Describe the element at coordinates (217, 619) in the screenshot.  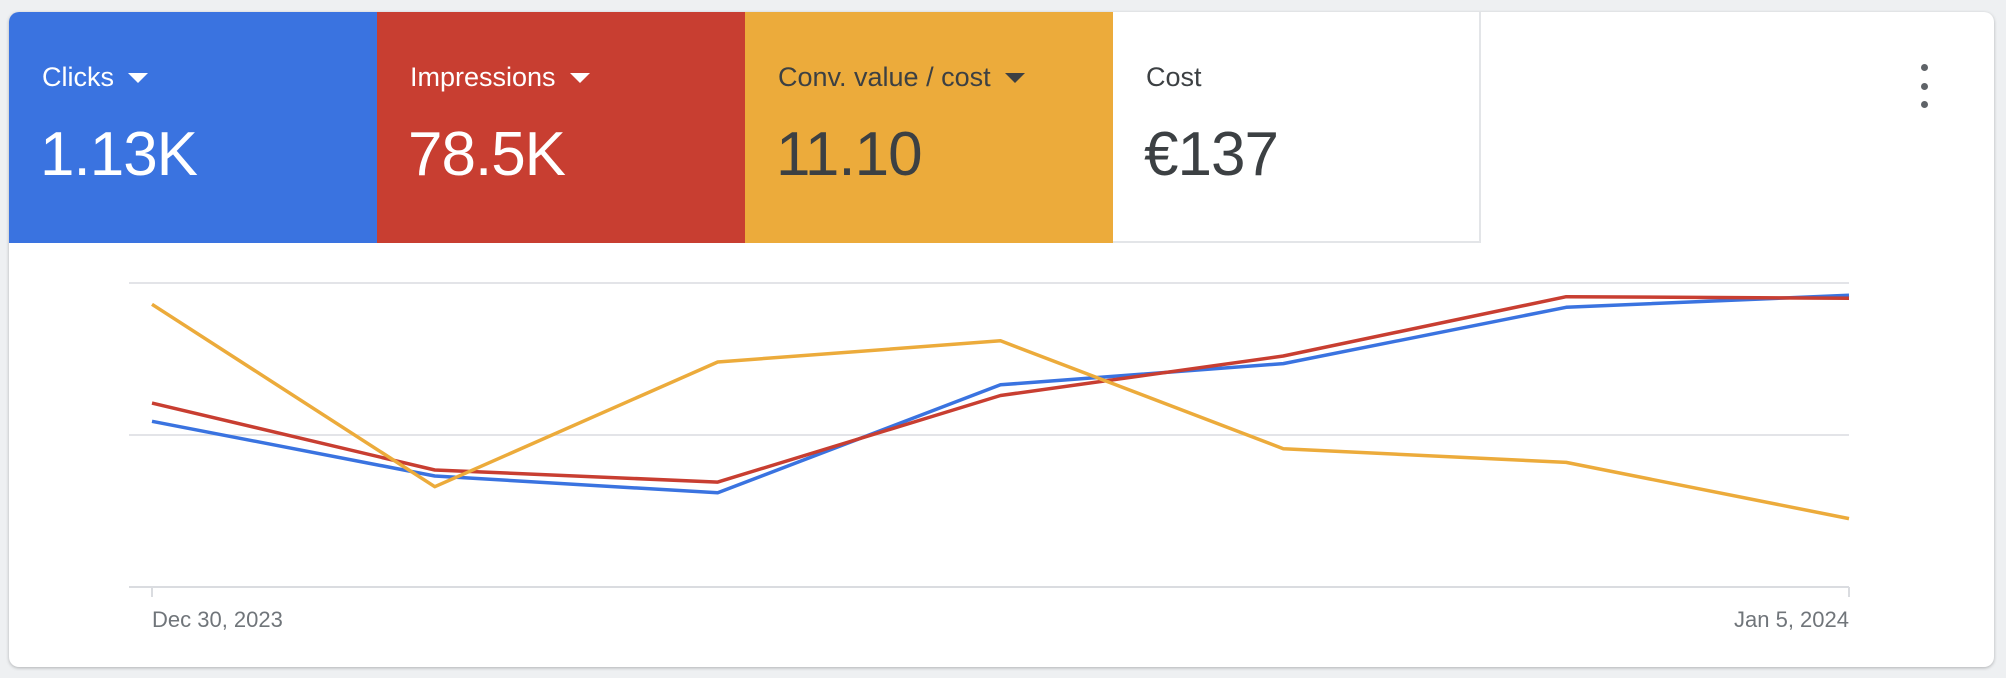
I see `x-tick-label: Dec 30, 2023` at that location.